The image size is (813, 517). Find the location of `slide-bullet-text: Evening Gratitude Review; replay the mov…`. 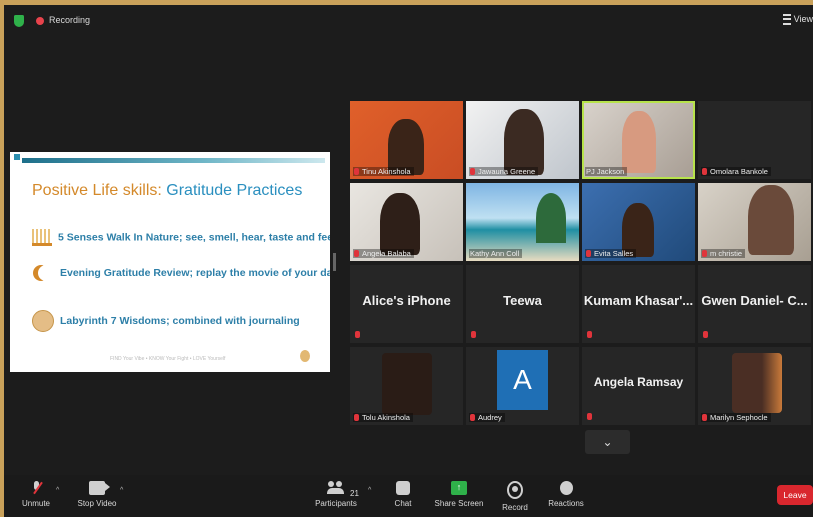

slide-bullet-text: Evening Gratitude Review; replay the mov… is located at coordinates (195, 272).